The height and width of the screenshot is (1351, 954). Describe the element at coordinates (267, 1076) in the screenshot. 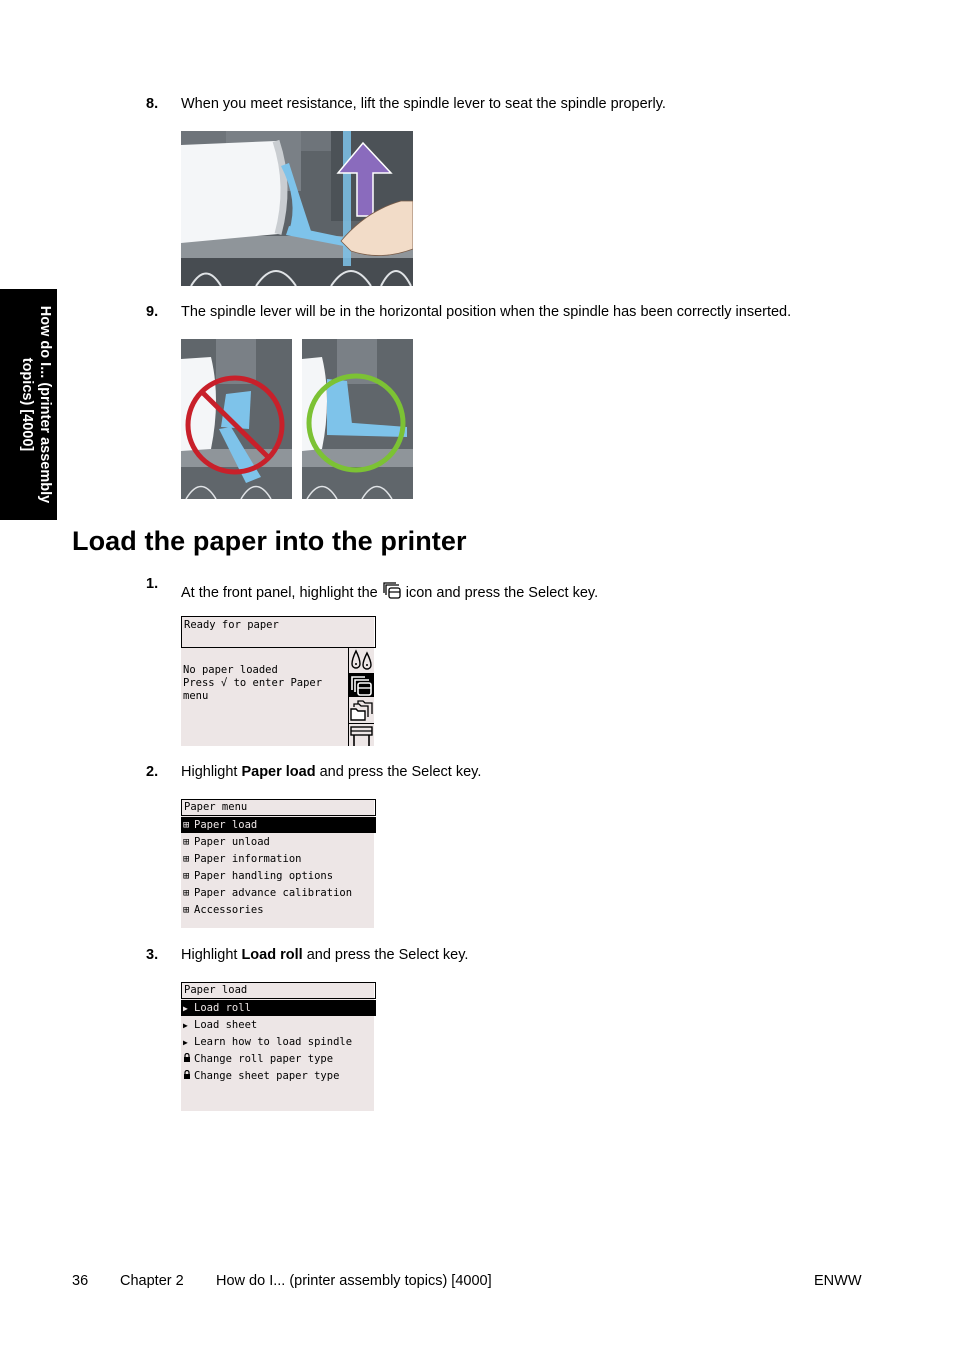

I see `menu-item-label: Change sheet paper type` at that location.